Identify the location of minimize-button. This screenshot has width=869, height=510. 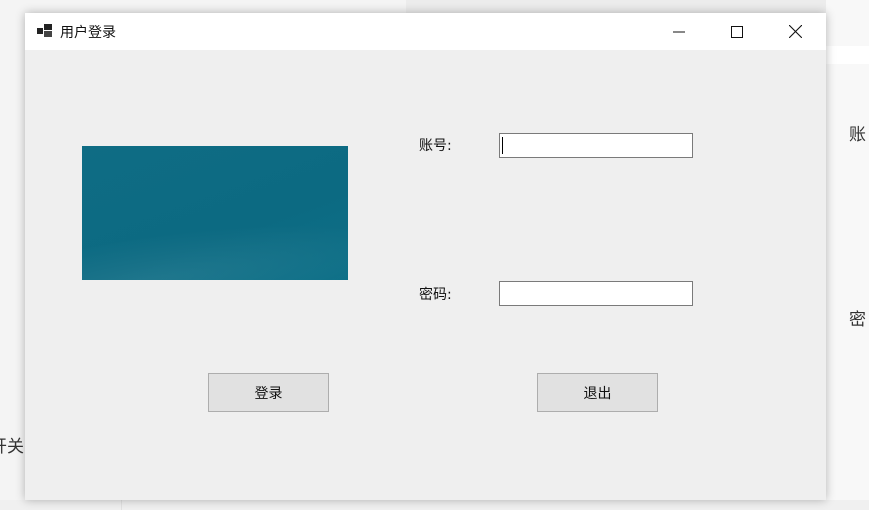
(679, 31).